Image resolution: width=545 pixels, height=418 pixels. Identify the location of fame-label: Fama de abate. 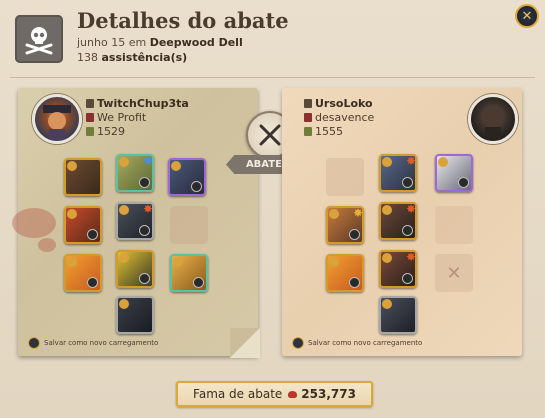
(238, 394).